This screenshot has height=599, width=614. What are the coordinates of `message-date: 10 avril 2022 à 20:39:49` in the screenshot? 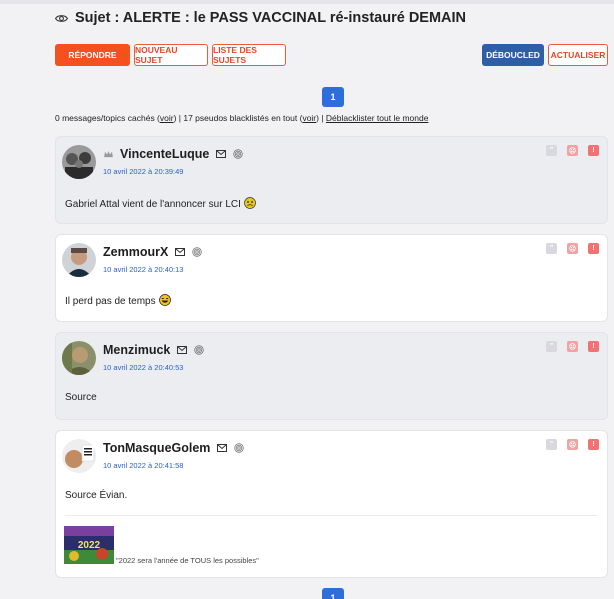 It's located at (143, 171).